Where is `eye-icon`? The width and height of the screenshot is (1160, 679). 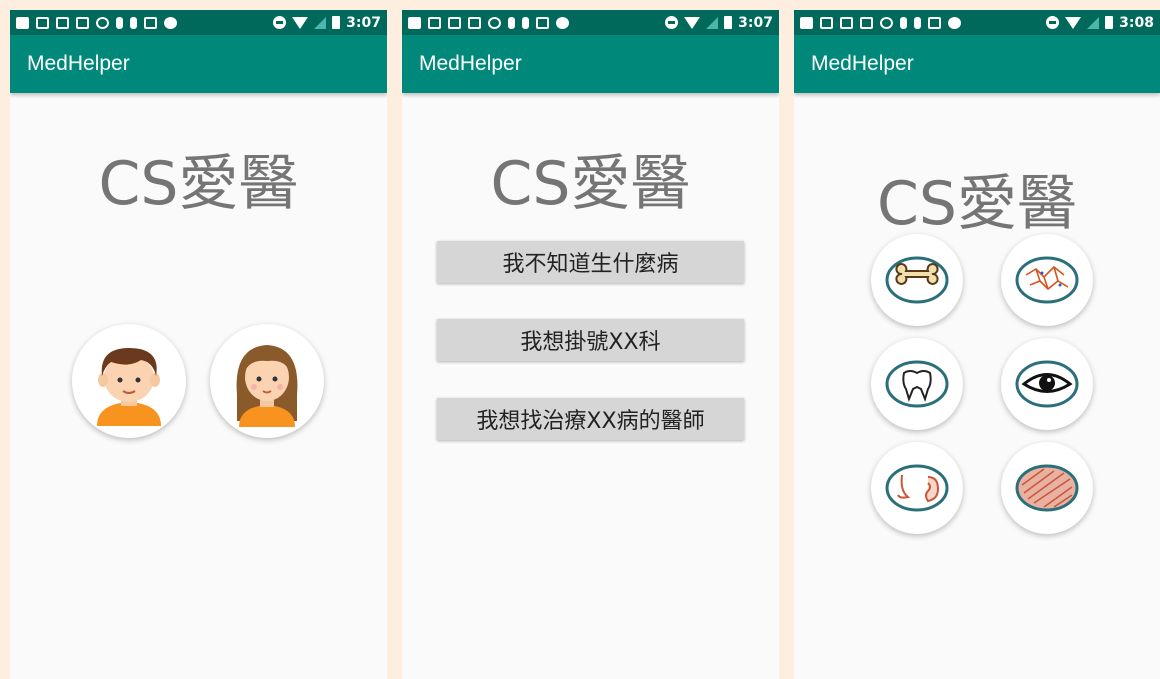
eye-icon is located at coordinates (1047, 384).